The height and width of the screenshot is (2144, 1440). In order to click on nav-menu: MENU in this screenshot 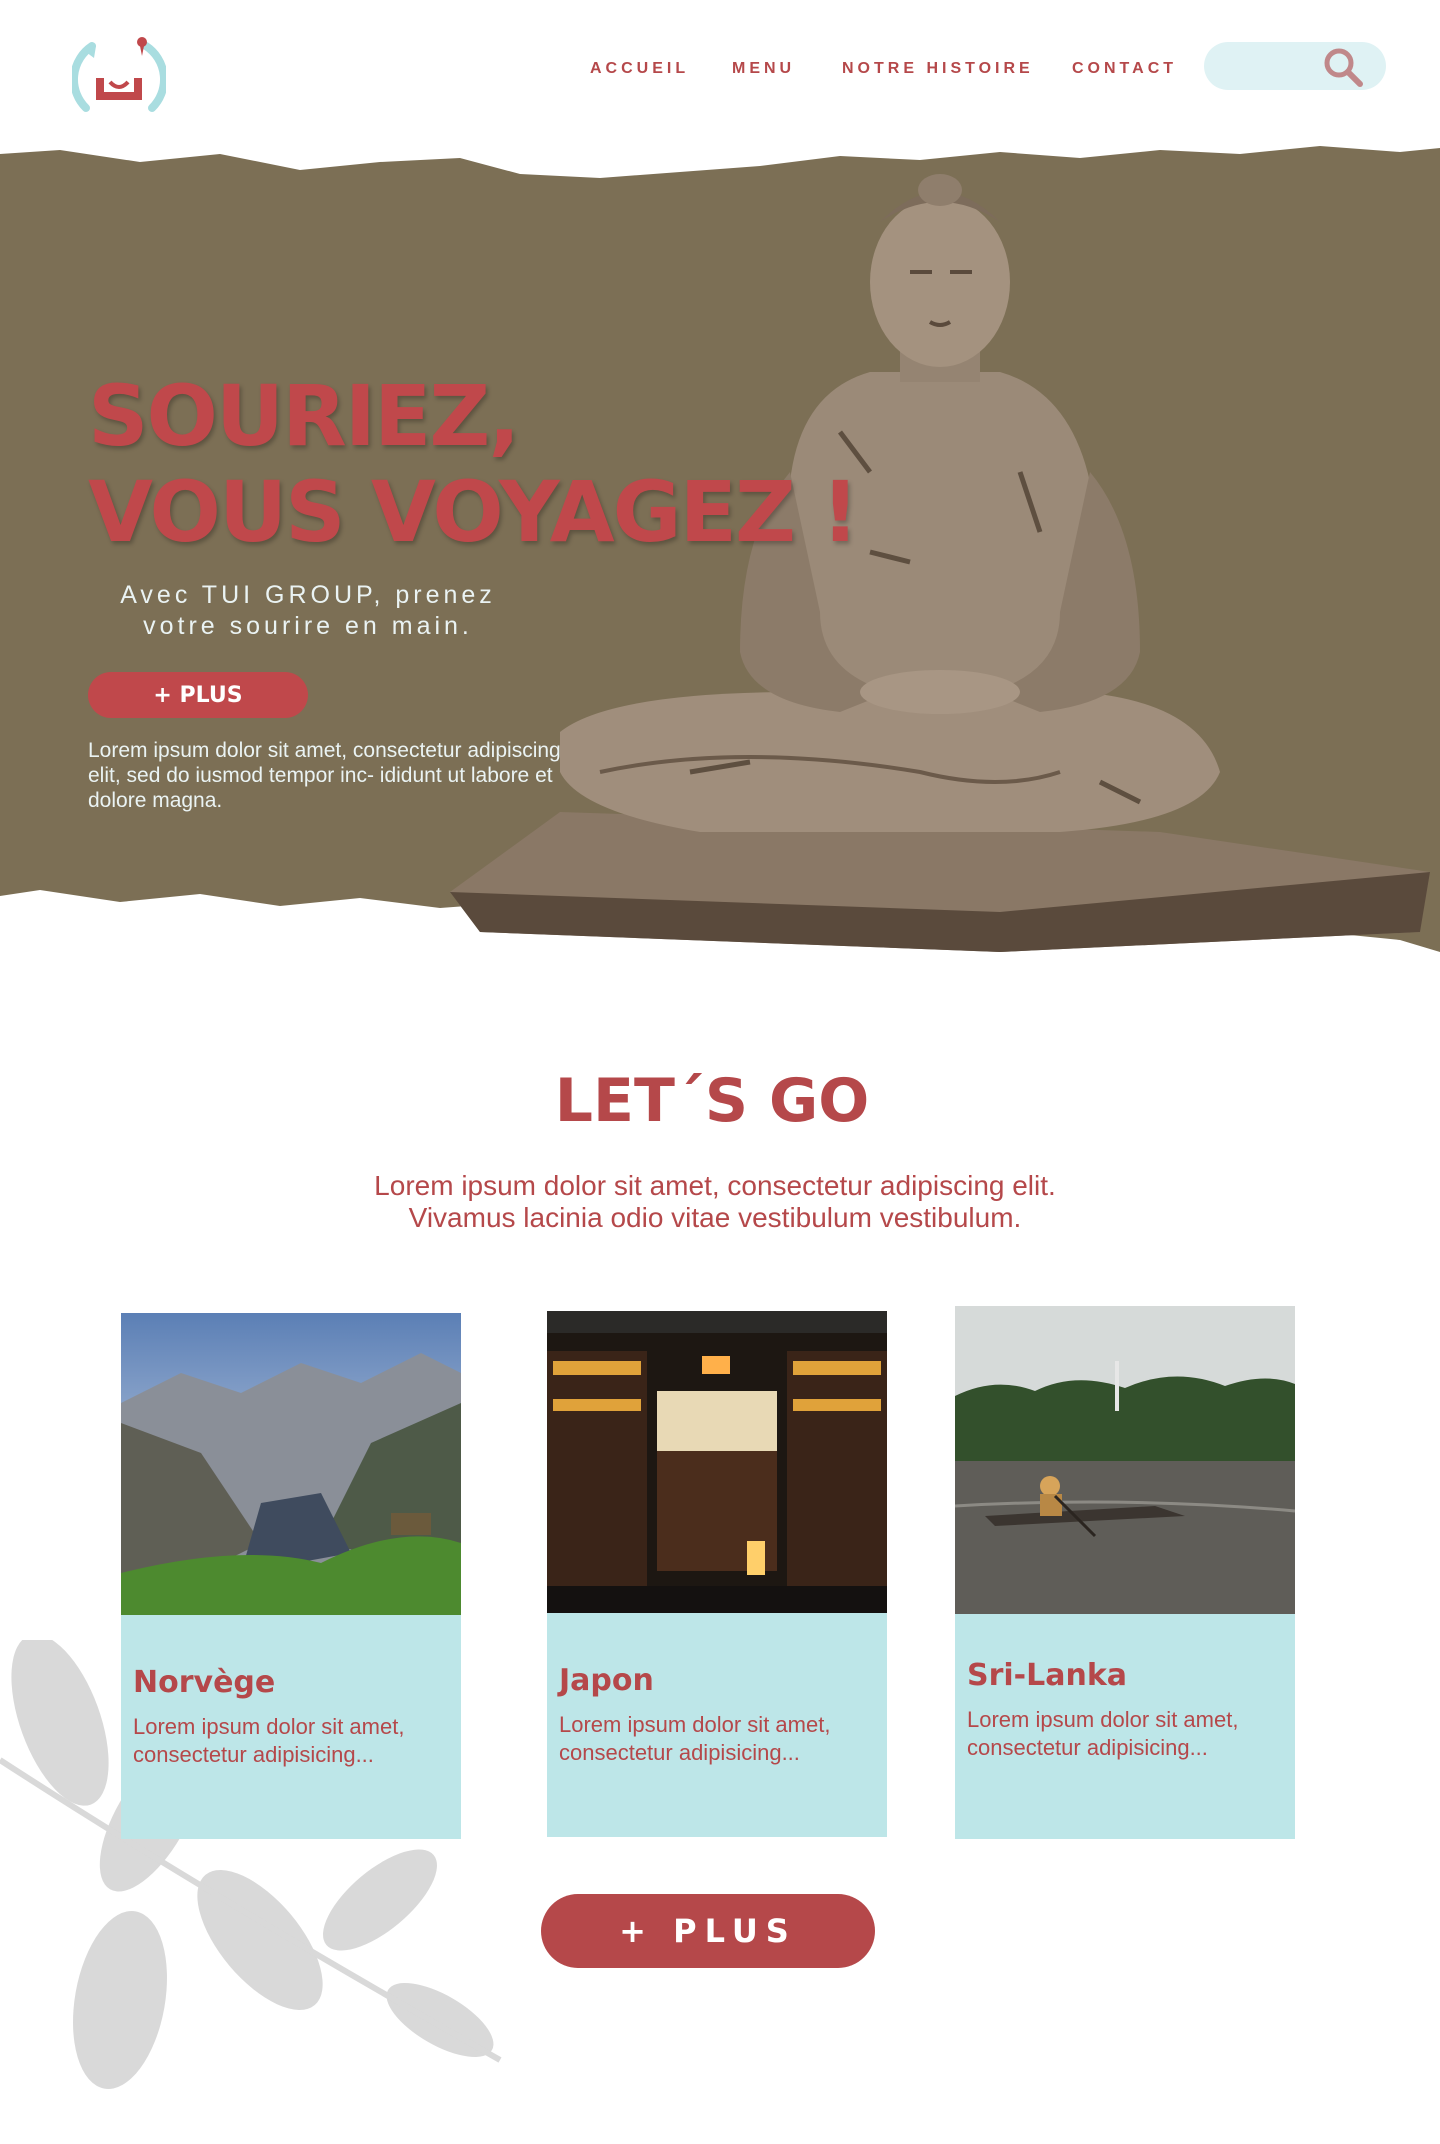, I will do `click(763, 69)`.